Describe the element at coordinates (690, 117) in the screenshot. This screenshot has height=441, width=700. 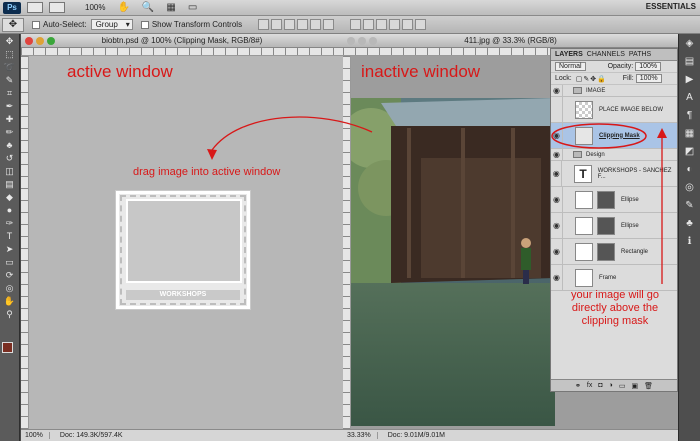
I see `paragraph-dock-icon: ¶` at that location.